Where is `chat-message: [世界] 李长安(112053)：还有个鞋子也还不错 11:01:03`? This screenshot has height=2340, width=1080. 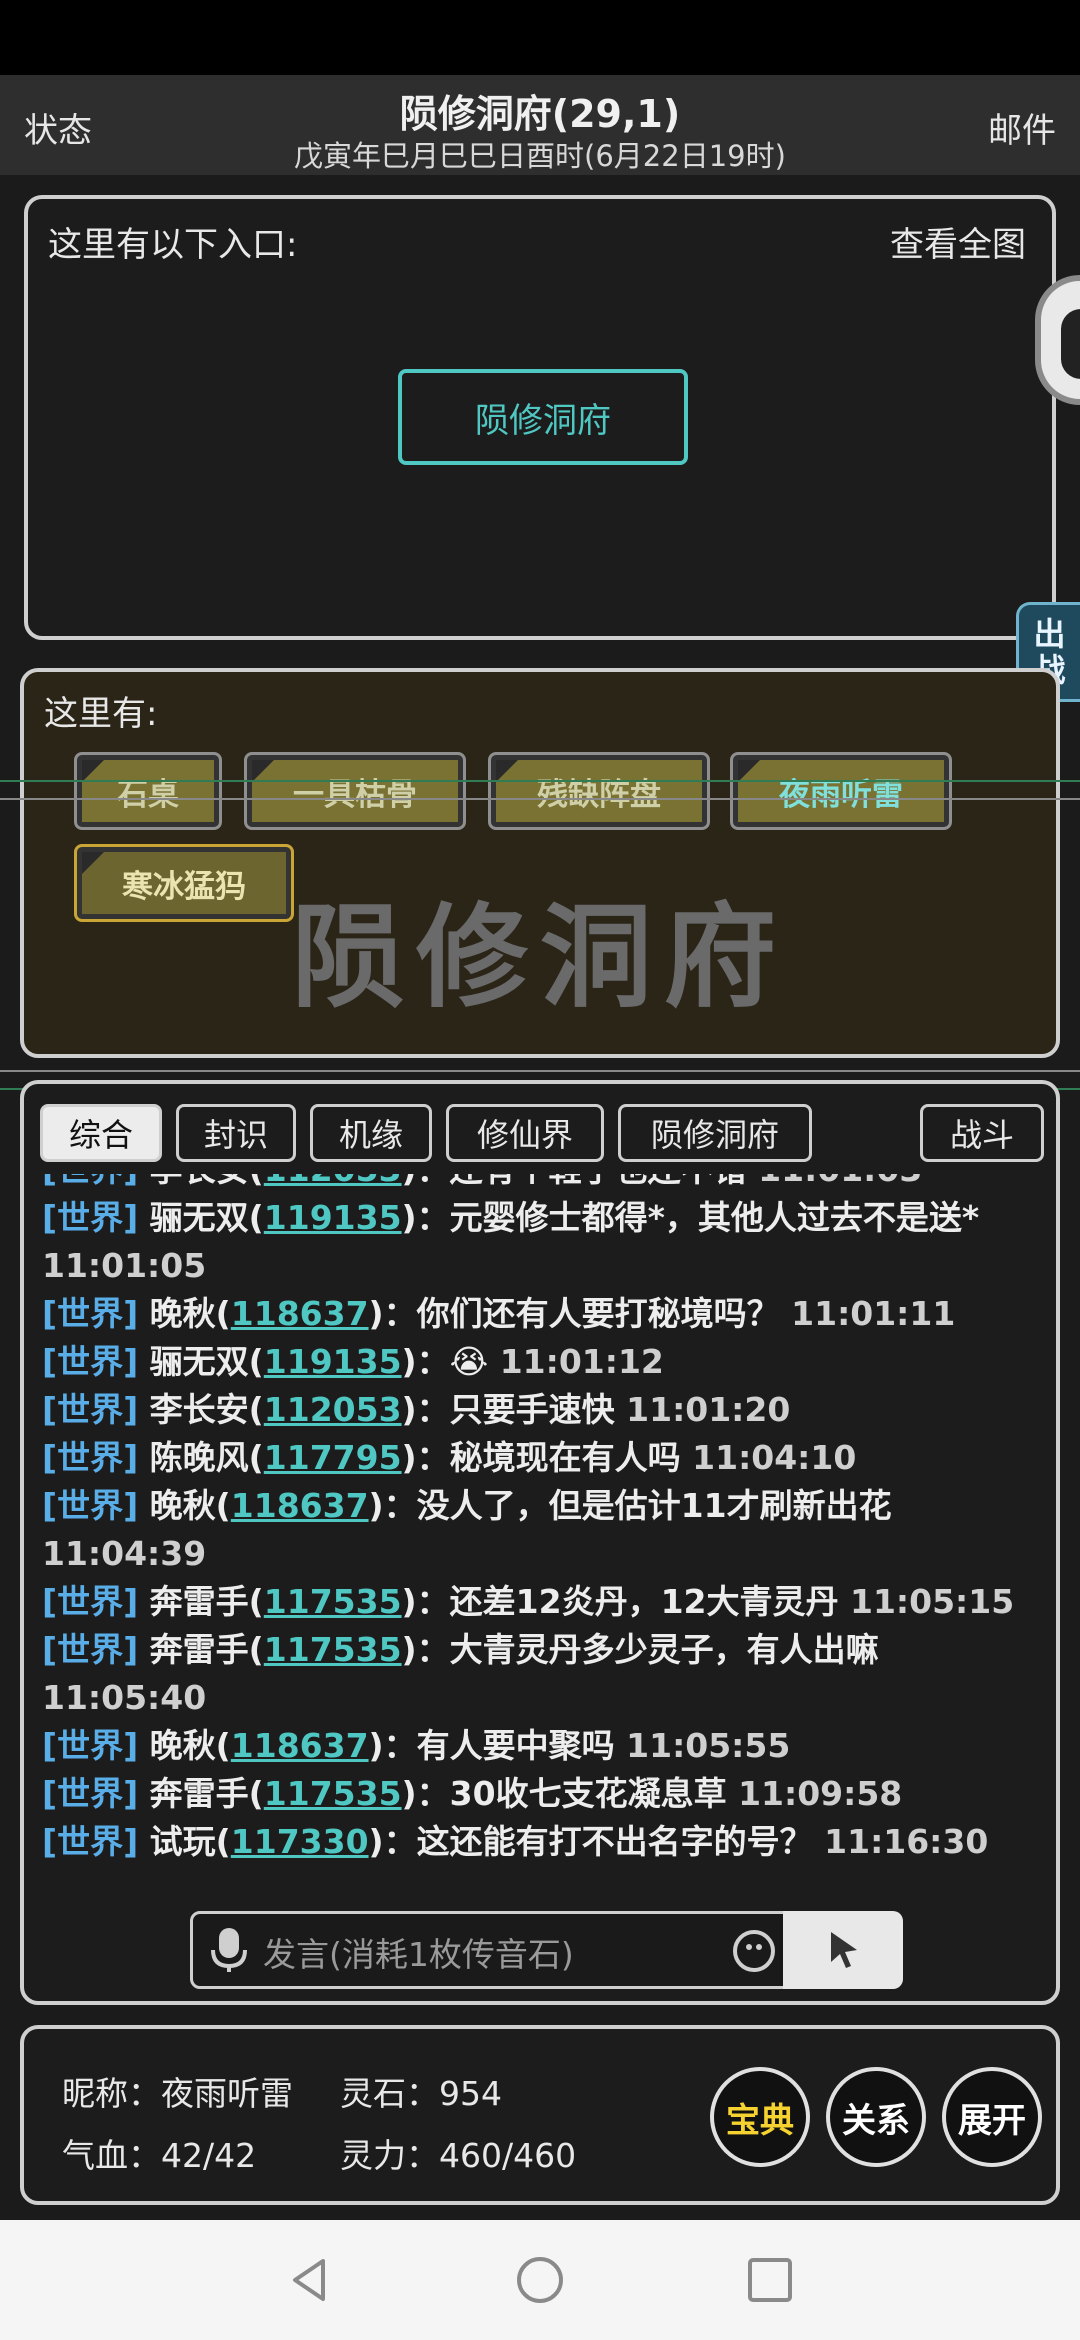 chat-message: [世界] 李长安(112053)：还有个鞋子也还不错 11:01:03 is located at coordinates (542, 1184).